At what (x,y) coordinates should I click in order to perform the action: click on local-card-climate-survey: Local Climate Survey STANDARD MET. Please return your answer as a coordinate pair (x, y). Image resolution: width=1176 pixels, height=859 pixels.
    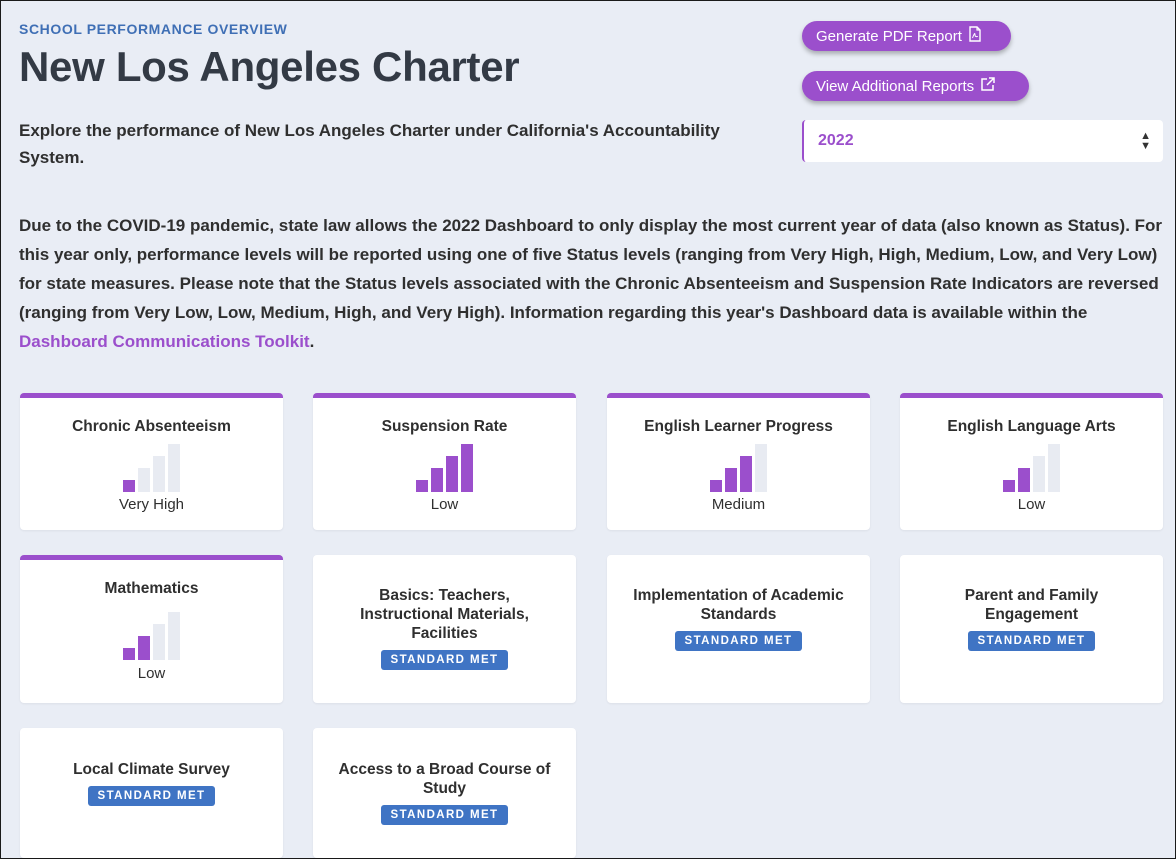
    Looking at the image, I should click on (151, 793).